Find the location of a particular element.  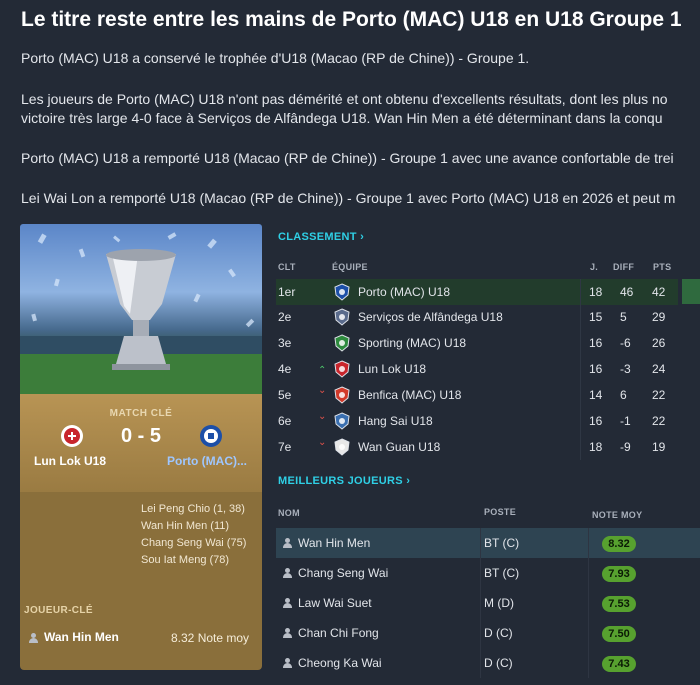

standings-team-name: Benfica (MAC) U18 is located at coordinates (409, 395).